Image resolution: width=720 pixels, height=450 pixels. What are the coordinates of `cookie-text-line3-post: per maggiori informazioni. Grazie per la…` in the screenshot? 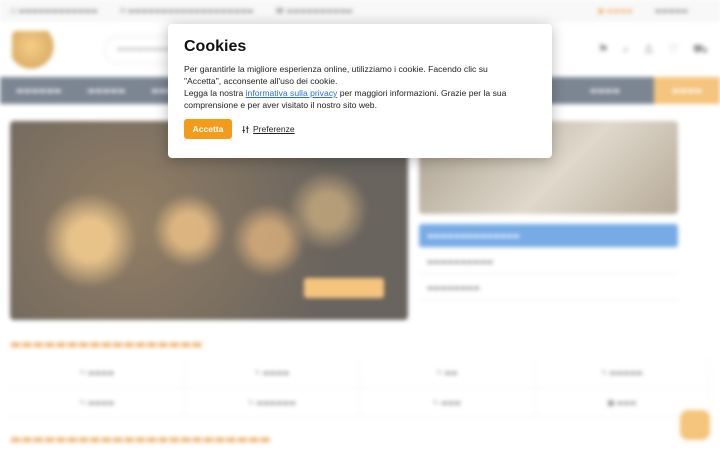 It's located at (422, 93).